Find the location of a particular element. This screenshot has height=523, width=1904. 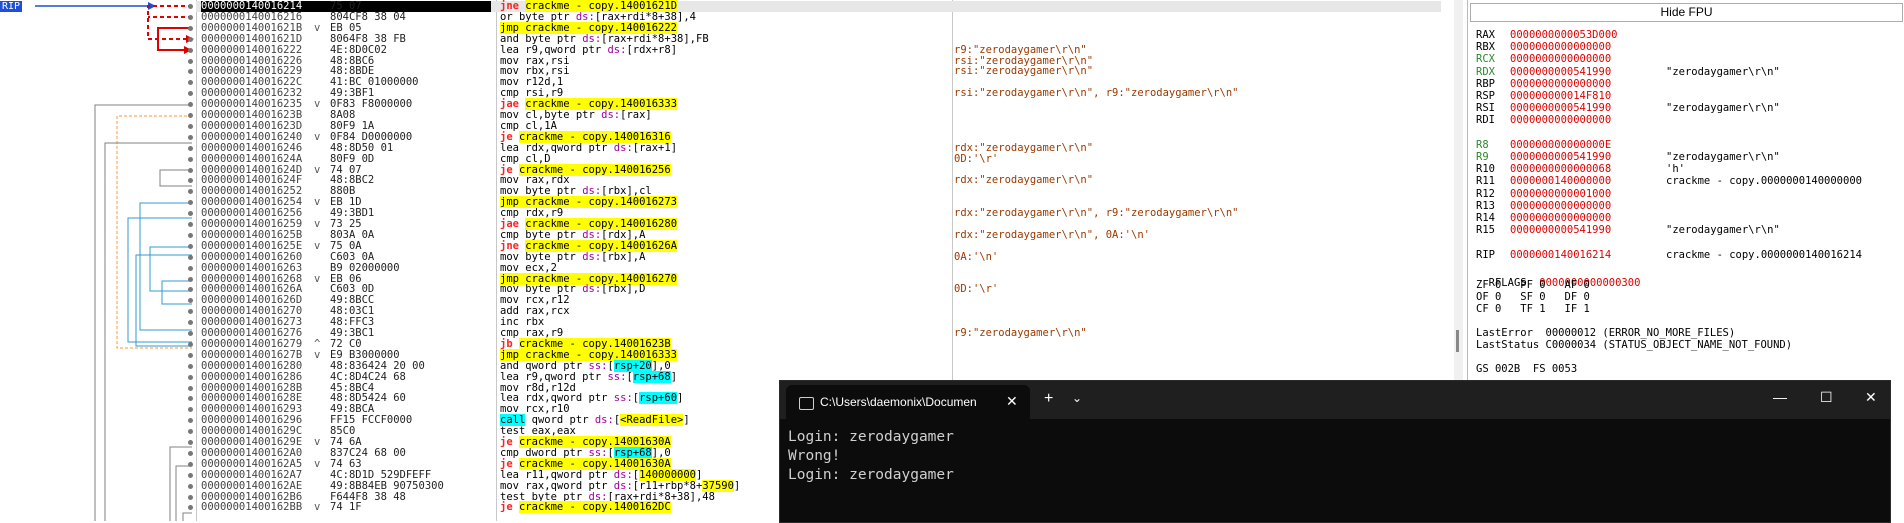

register-comment: crackme - copy.0000000140016214 is located at coordinates (1764, 254).